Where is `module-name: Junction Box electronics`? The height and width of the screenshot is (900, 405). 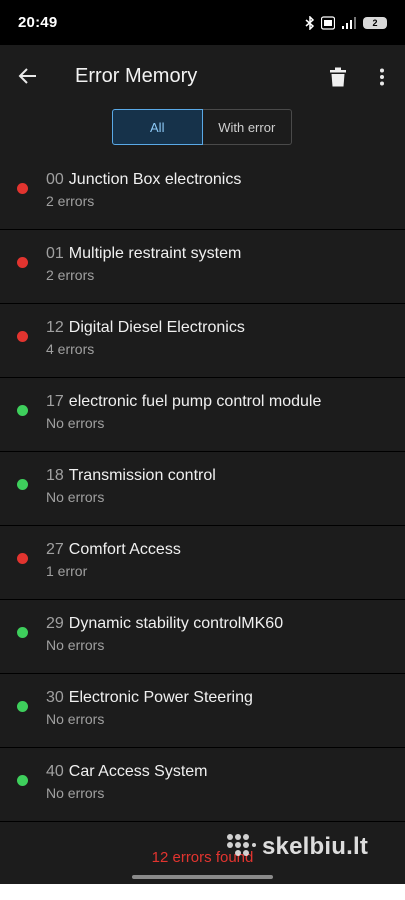 module-name: Junction Box electronics is located at coordinates (155, 179).